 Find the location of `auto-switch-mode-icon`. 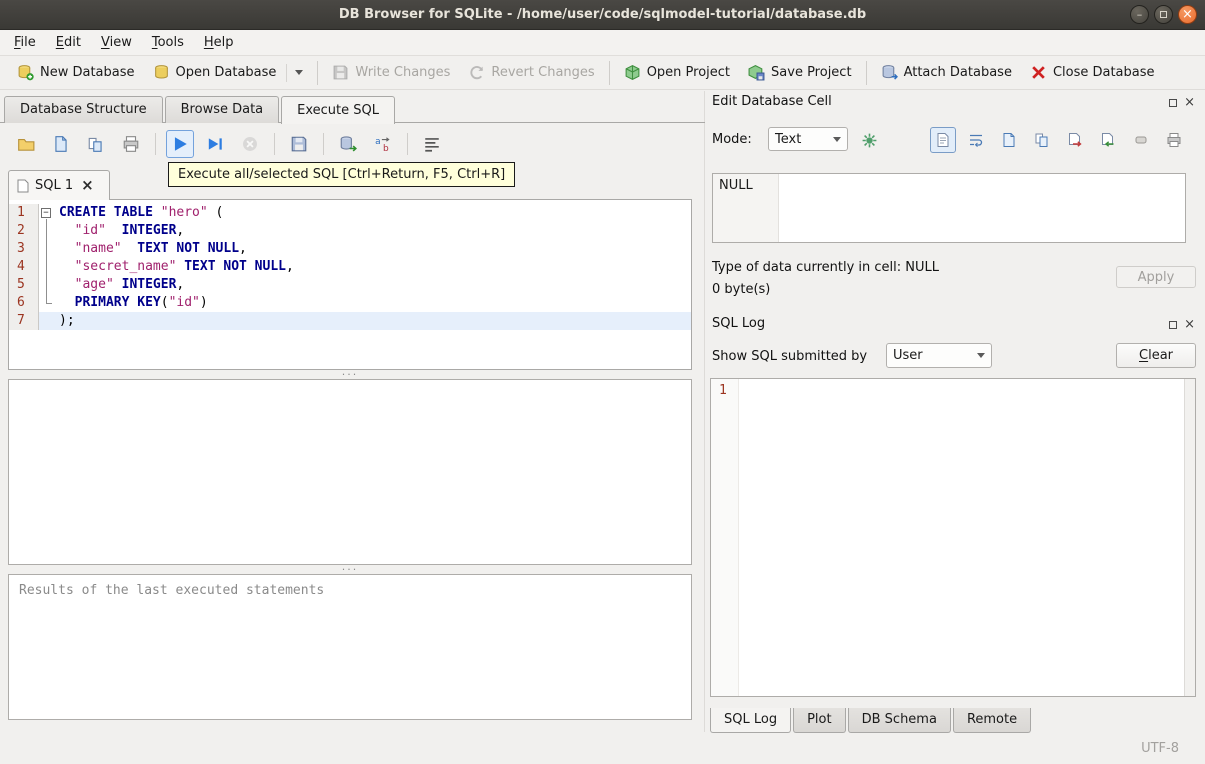

auto-switch-mode-icon is located at coordinates (869, 140).